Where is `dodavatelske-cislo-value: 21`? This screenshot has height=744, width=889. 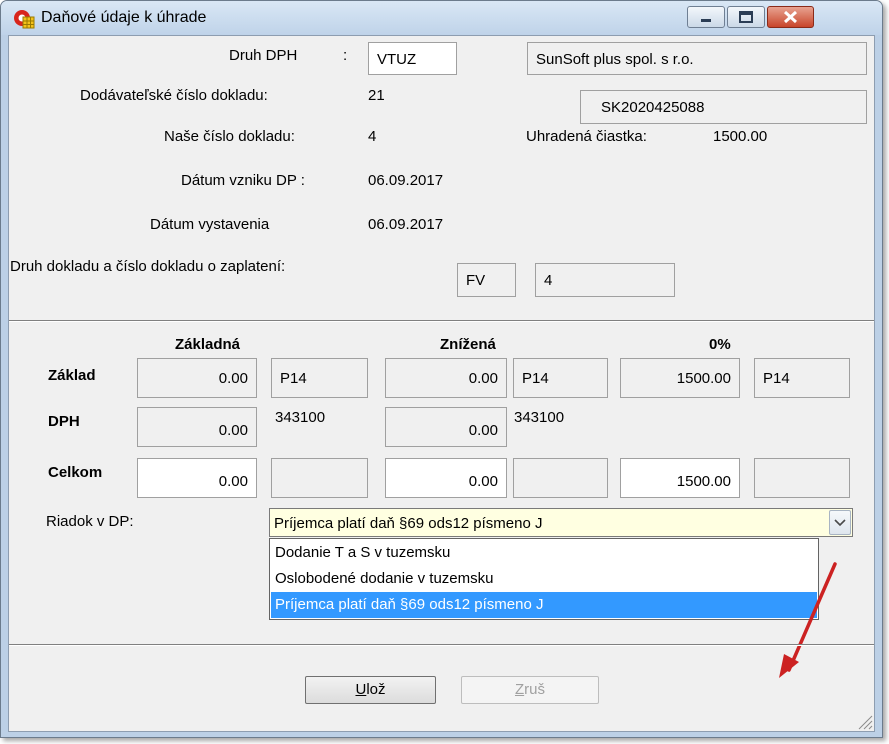
dodavatelske-cislo-value: 21 is located at coordinates (376, 95).